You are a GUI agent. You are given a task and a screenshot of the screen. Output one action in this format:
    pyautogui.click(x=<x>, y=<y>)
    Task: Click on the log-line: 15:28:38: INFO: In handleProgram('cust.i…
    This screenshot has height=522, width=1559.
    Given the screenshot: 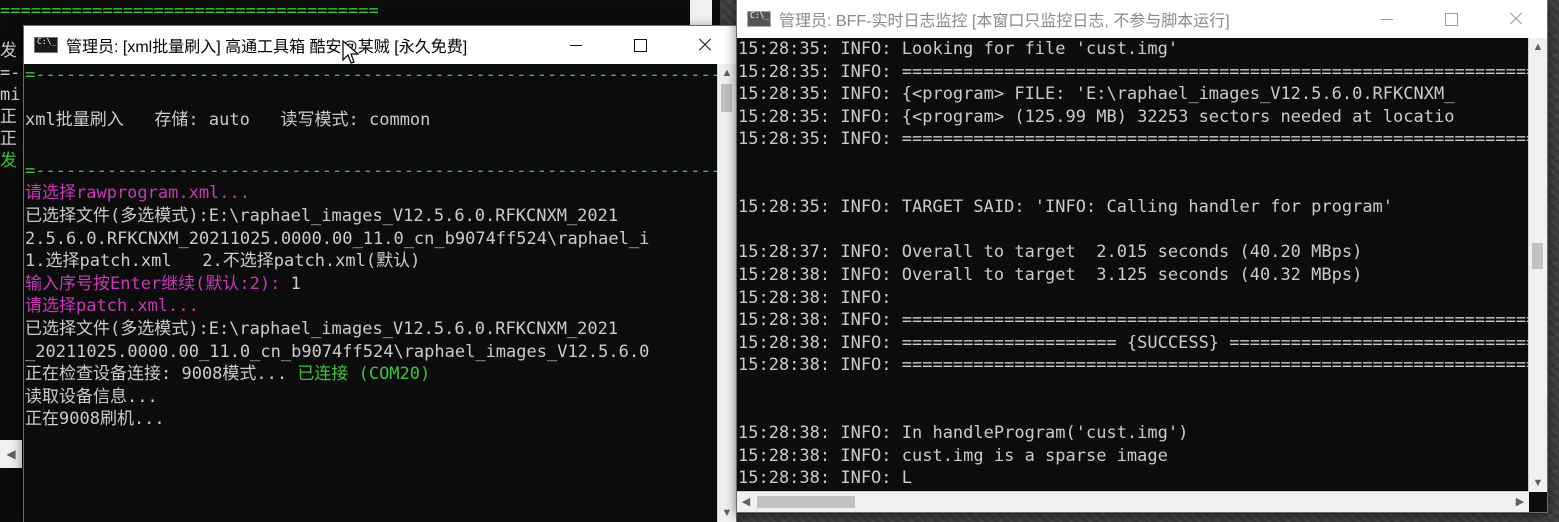 What is the action you would take?
    pyautogui.click(x=963, y=433)
    